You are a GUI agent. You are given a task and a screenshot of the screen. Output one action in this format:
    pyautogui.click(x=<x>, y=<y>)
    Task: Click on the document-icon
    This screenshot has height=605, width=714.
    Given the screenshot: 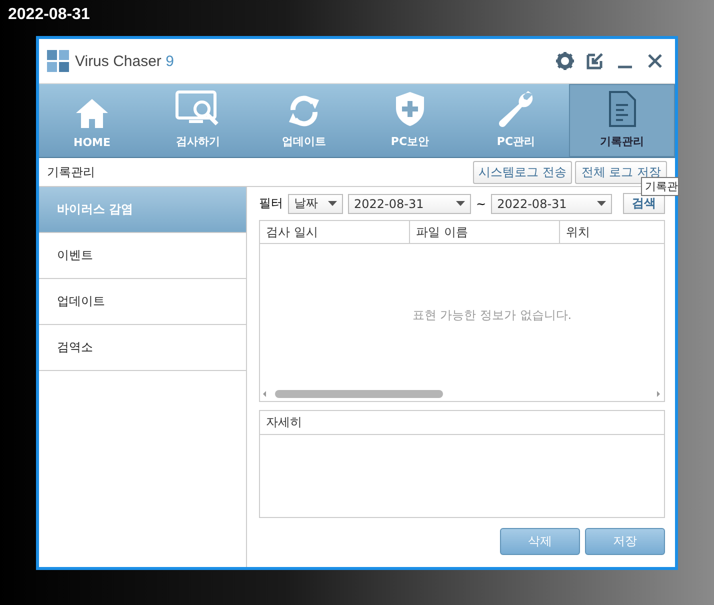 What is the action you would take?
    pyautogui.click(x=622, y=109)
    